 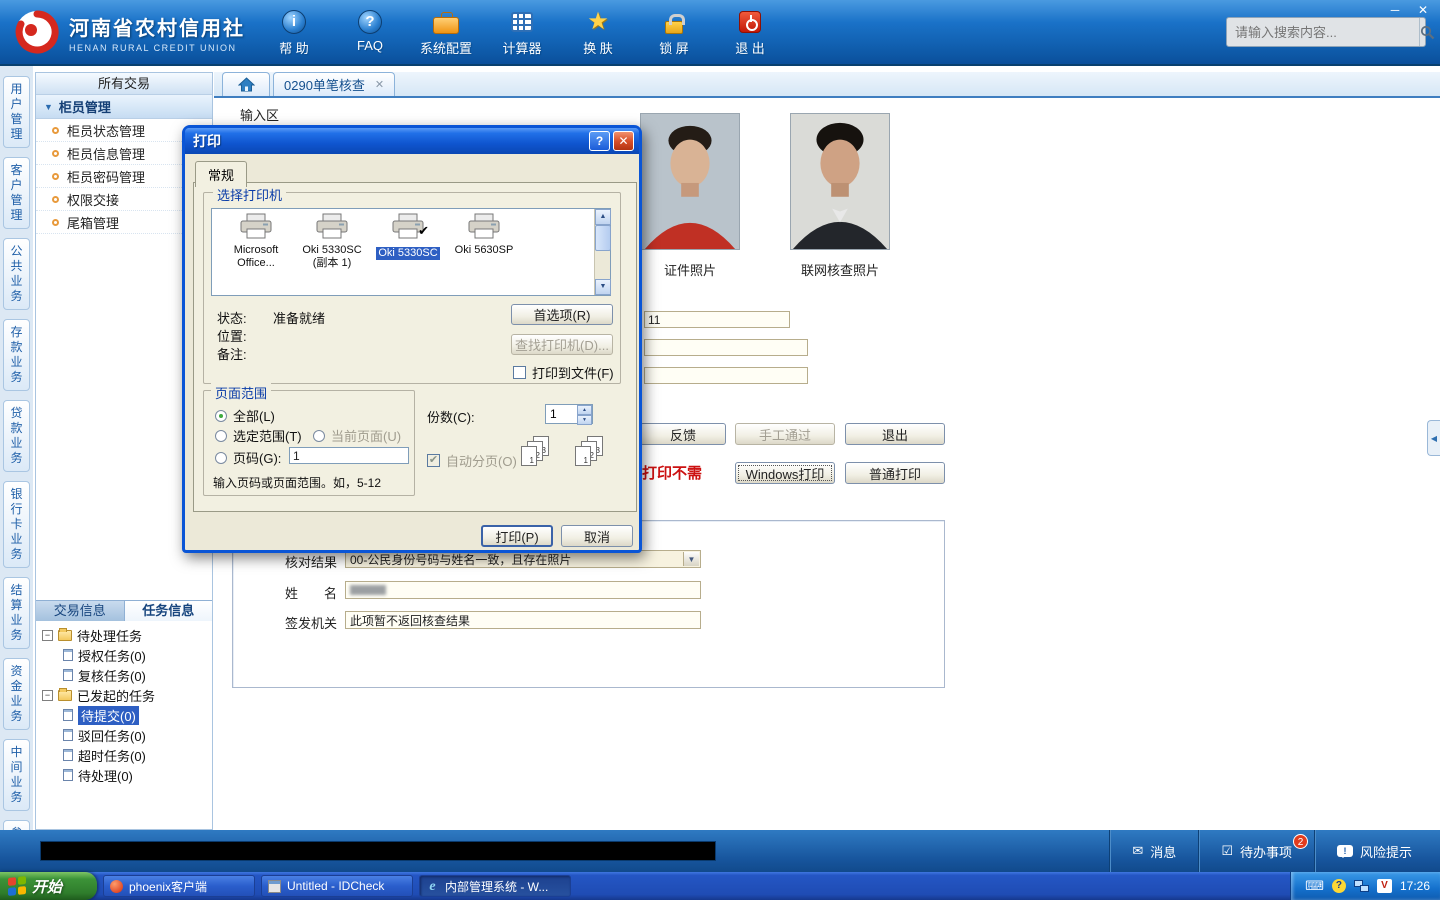 I want to click on notice-marquee, so click(x=378, y=851).